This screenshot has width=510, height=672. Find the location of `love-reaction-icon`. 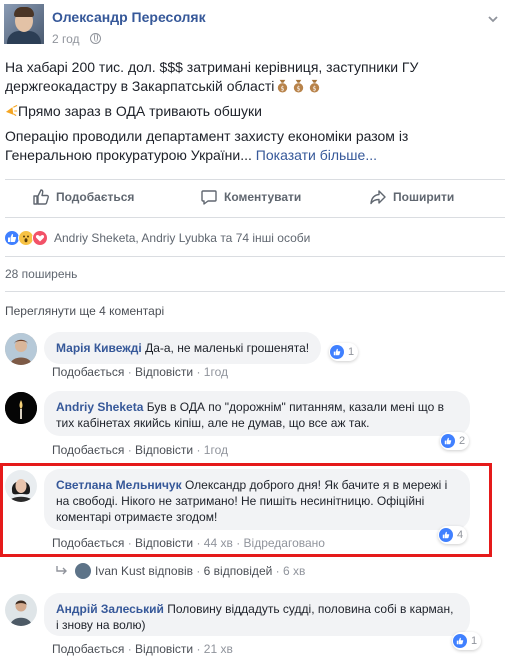

love-reaction-icon is located at coordinates (40, 238).